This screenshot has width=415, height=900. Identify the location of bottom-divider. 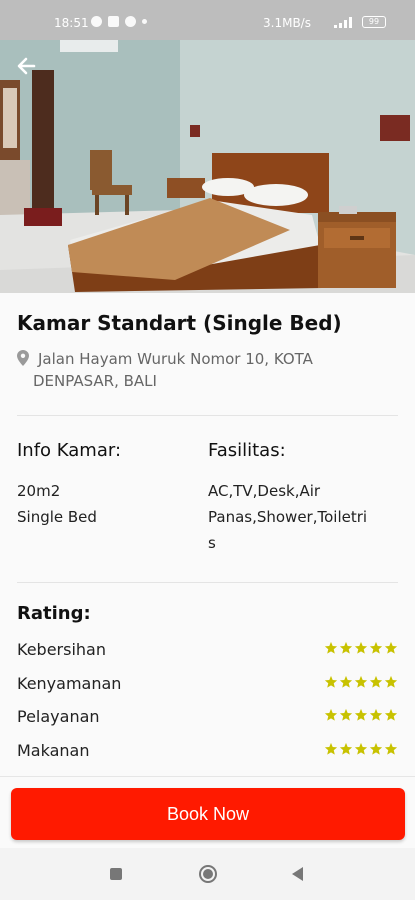
(207, 776).